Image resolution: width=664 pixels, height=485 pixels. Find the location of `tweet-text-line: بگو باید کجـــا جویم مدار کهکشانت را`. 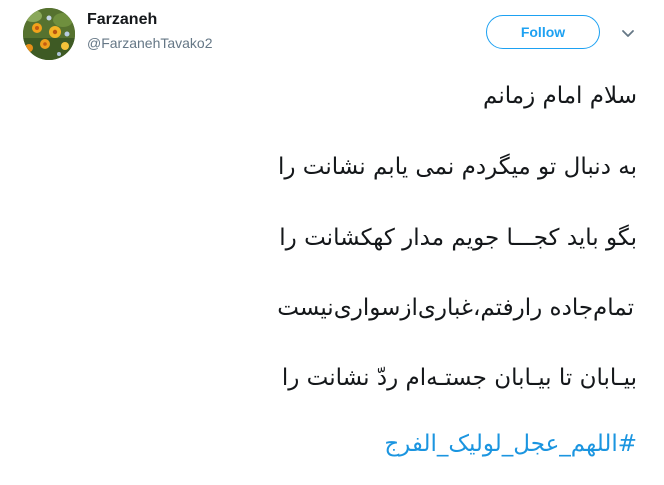

tweet-text-line: بگو باید کجـــا جویم مدار کهکشانت را is located at coordinates (458, 238).